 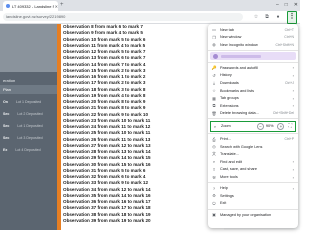 What do you see at coordinates (229, 177) in the screenshot?
I see `menu-item-label: More tools` at bounding box center [229, 177].